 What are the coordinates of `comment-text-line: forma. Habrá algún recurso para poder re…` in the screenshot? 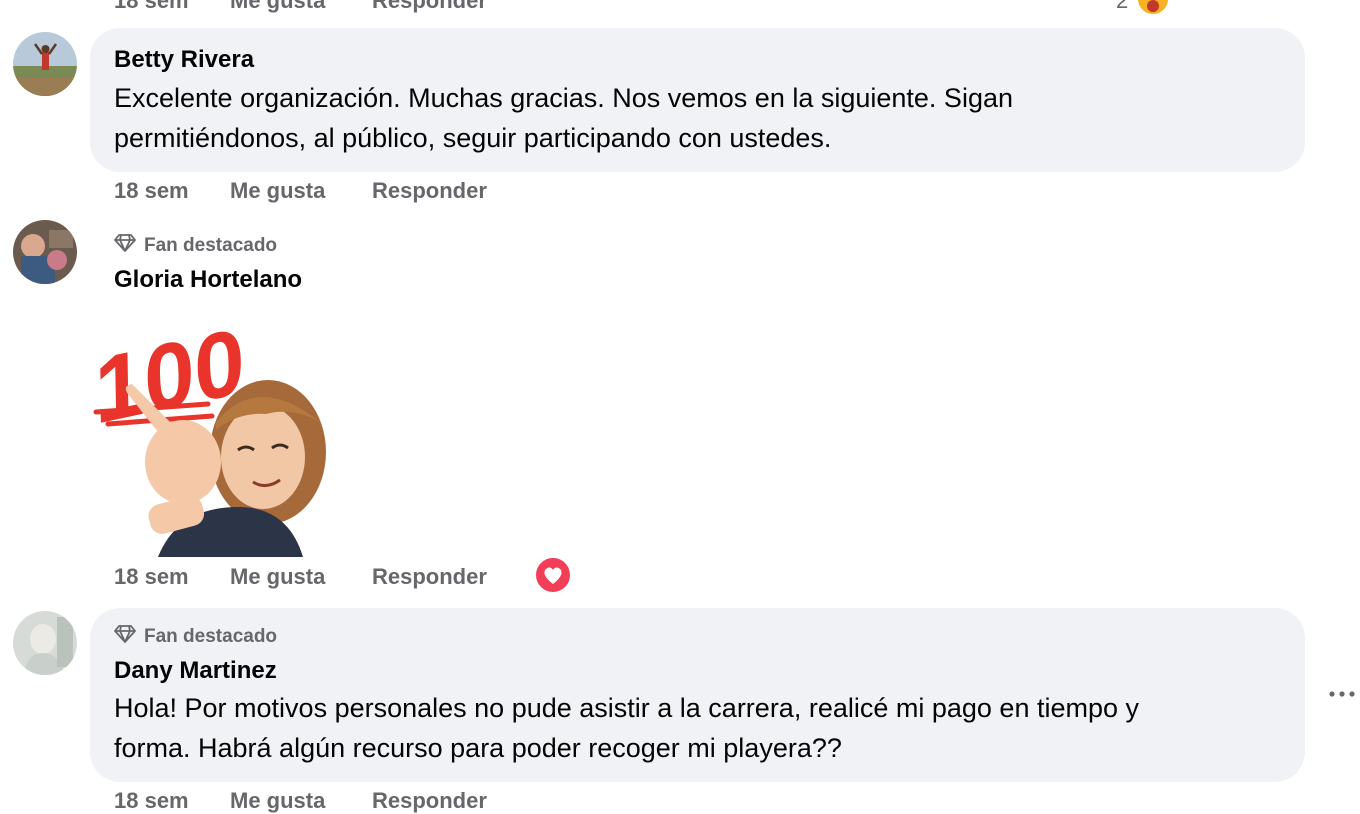 It's located at (478, 748).